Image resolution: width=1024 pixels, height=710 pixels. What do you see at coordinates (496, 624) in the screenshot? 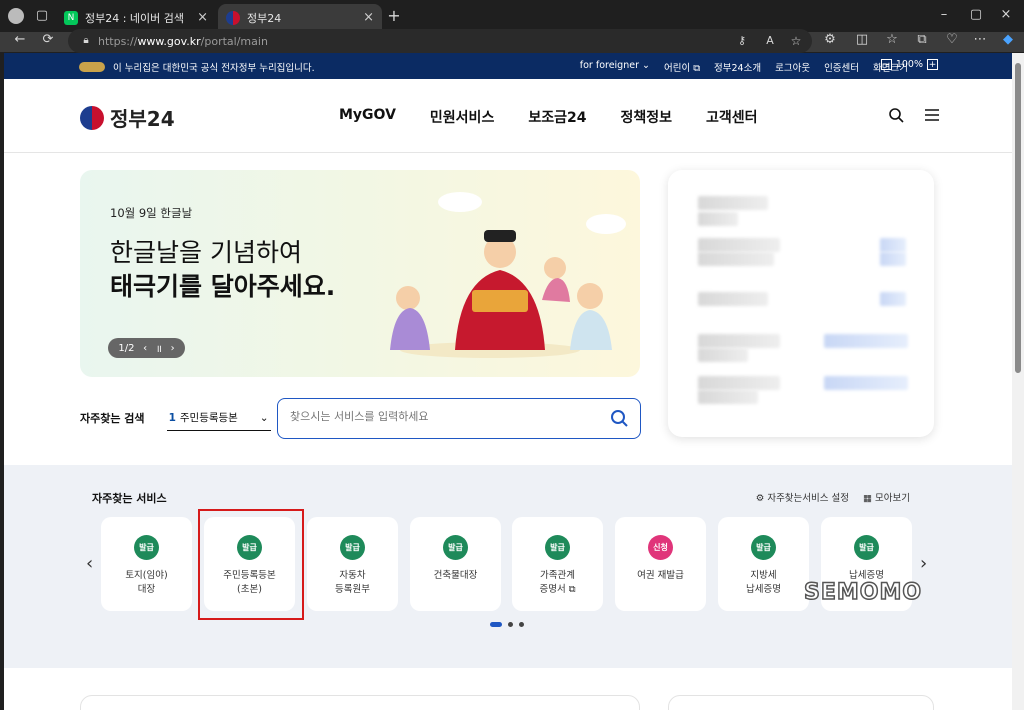
I see `carousel-dot-active` at bounding box center [496, 624].